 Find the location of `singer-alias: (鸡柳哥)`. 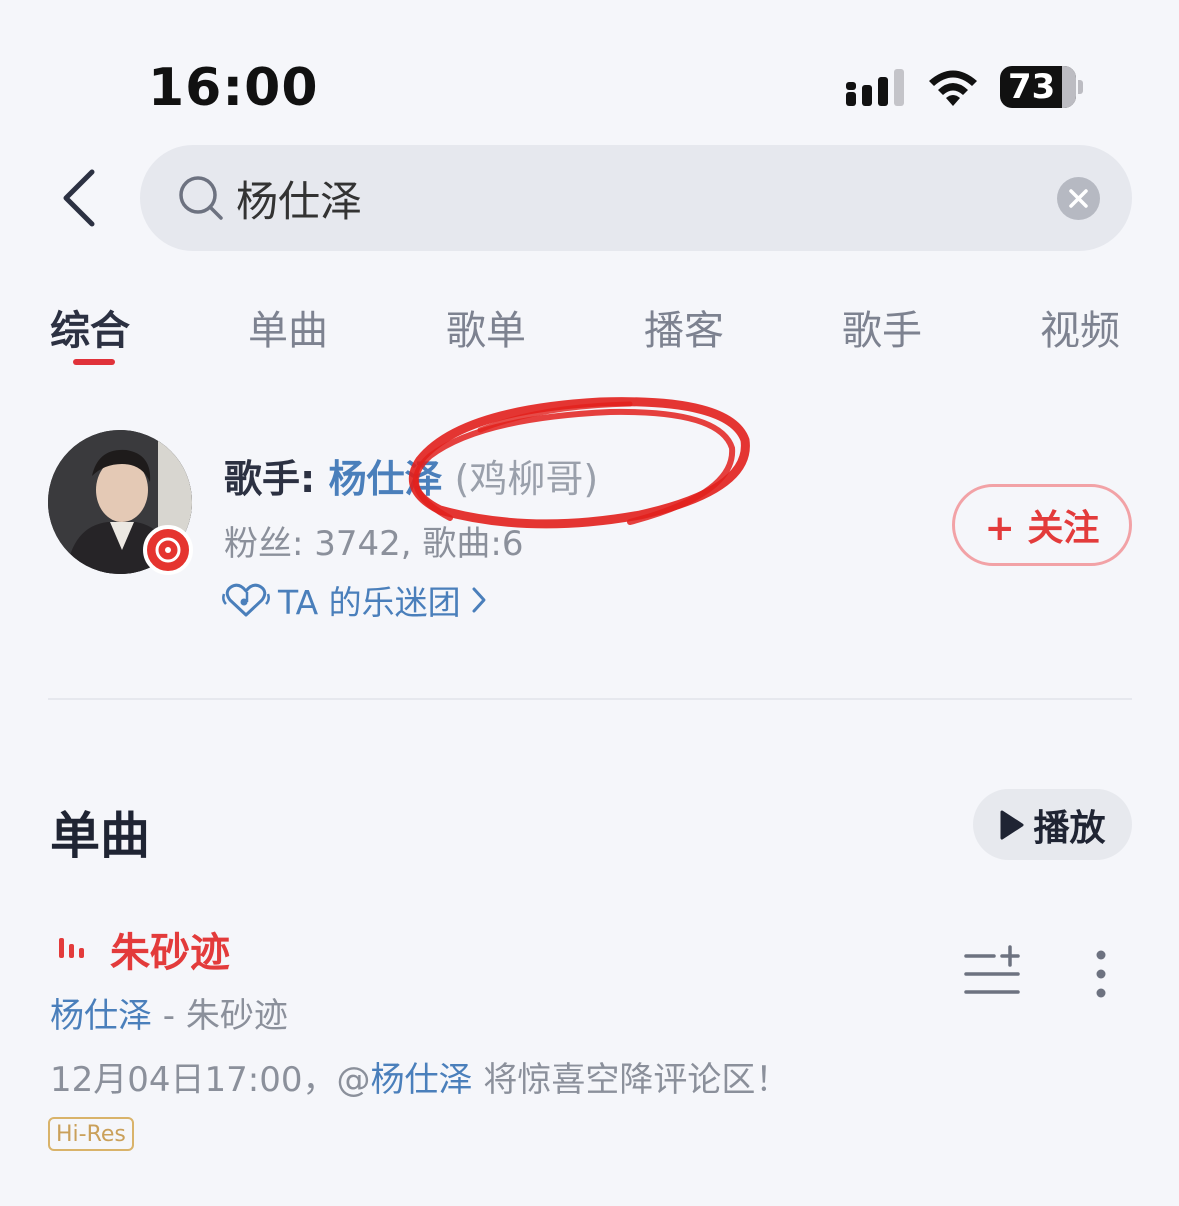

singer-alias: (鸡柳哥) is located at coordinates (520, 479).